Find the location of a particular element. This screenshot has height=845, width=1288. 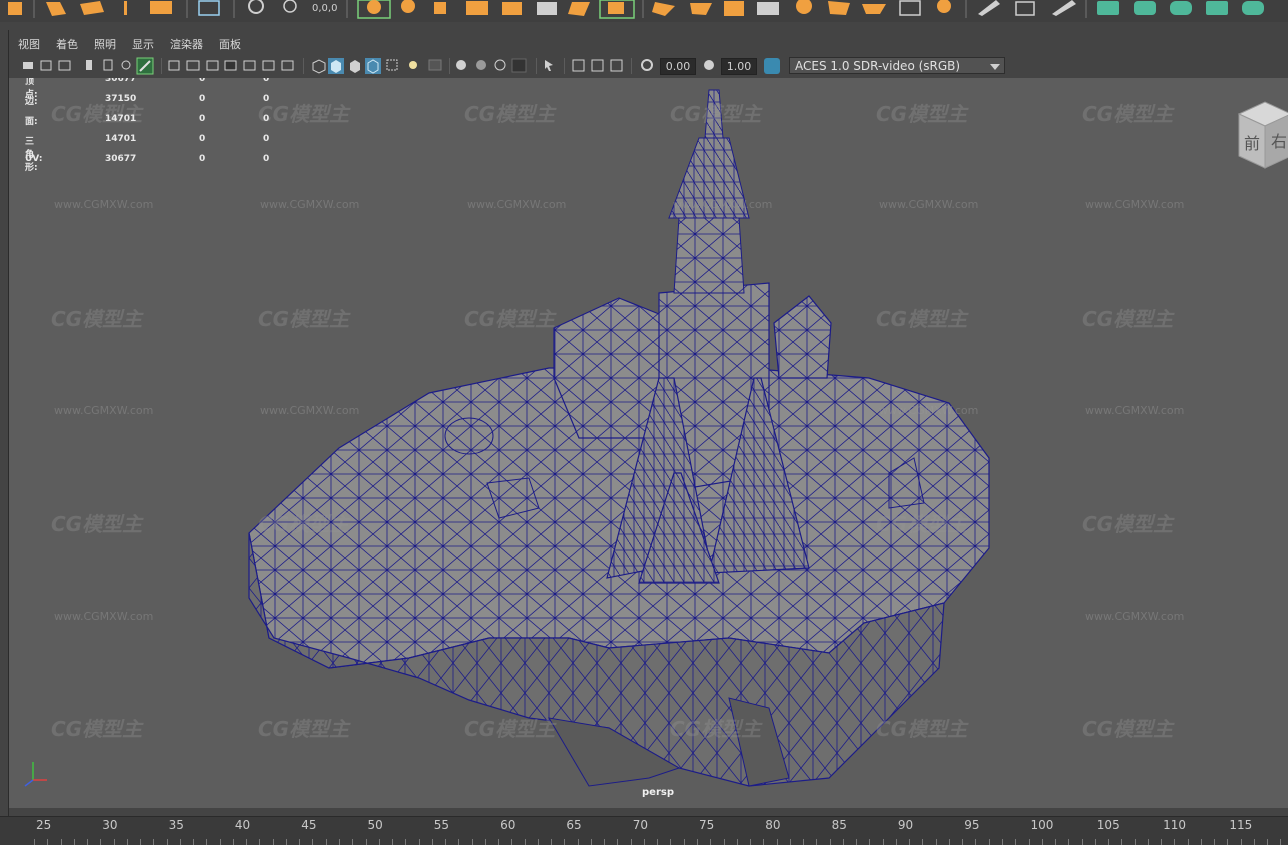

menu-show: 显示 is located at coordinates (143, 44).